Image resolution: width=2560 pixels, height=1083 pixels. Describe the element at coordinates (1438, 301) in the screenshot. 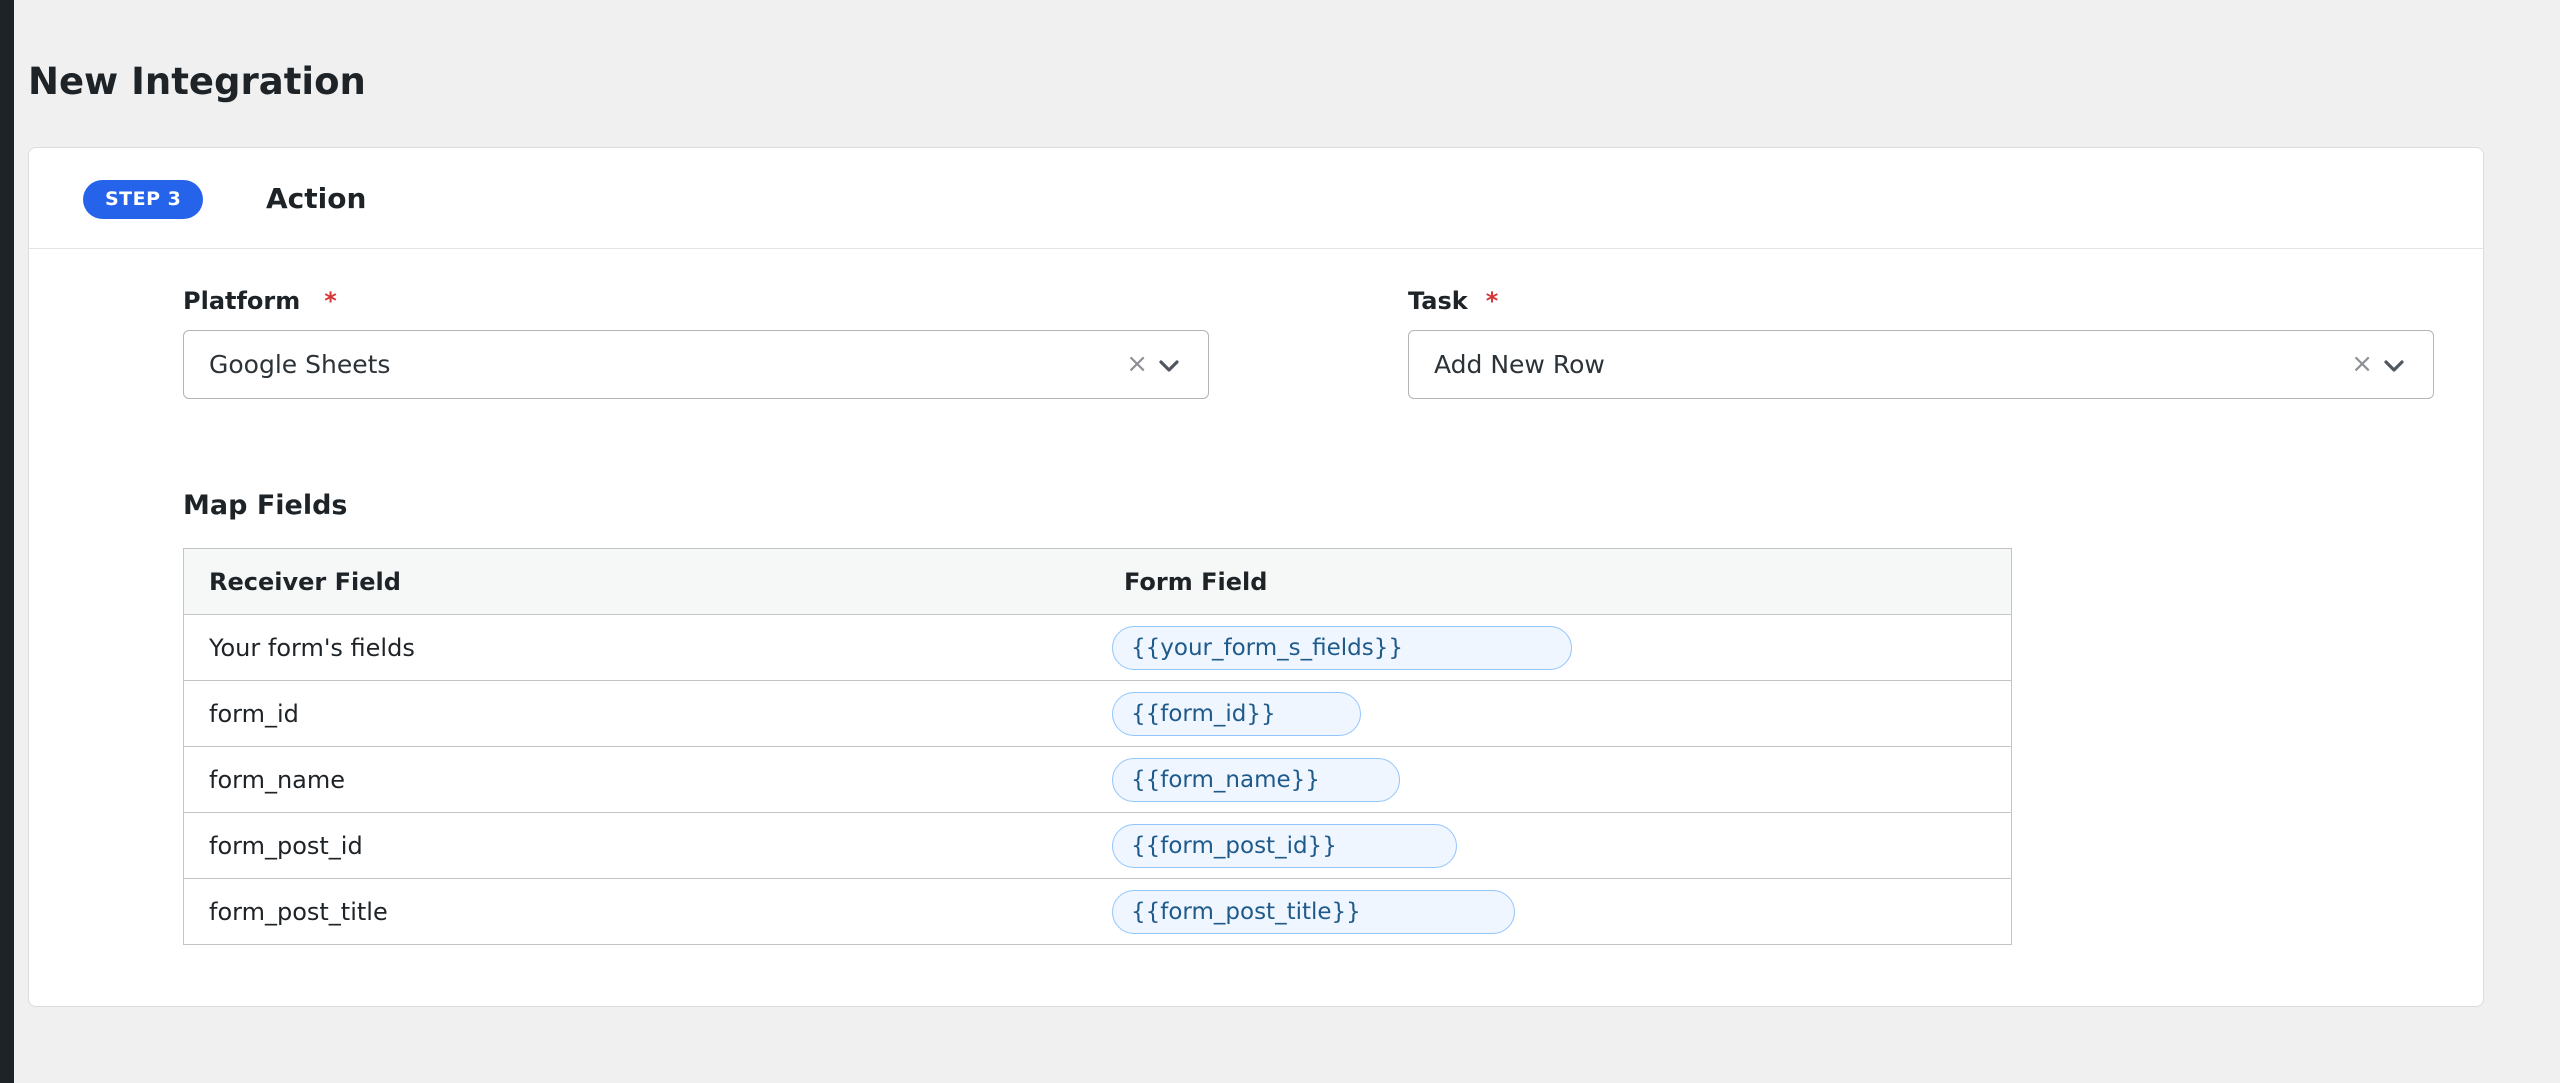

I see `task-label-text: Task` at that location.